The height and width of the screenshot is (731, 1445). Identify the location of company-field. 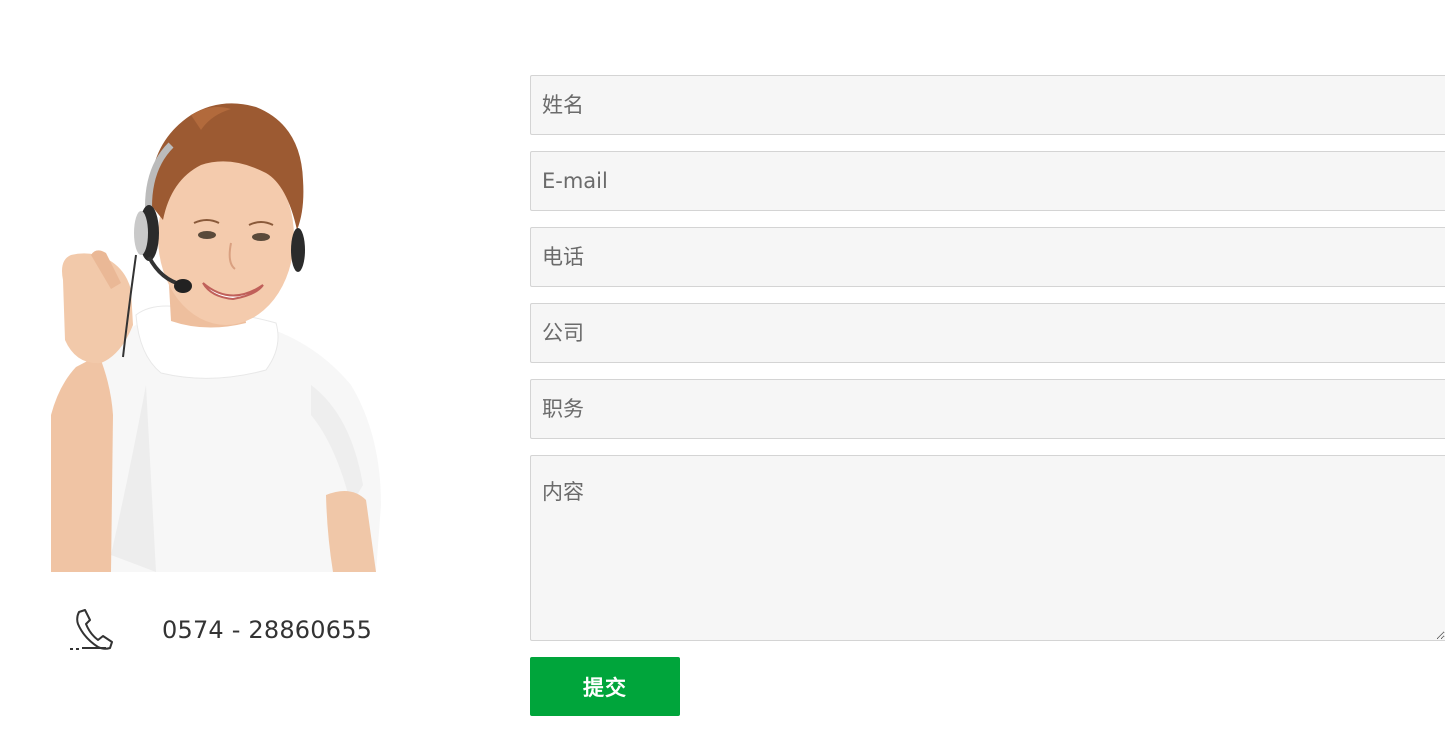
(987, 333).